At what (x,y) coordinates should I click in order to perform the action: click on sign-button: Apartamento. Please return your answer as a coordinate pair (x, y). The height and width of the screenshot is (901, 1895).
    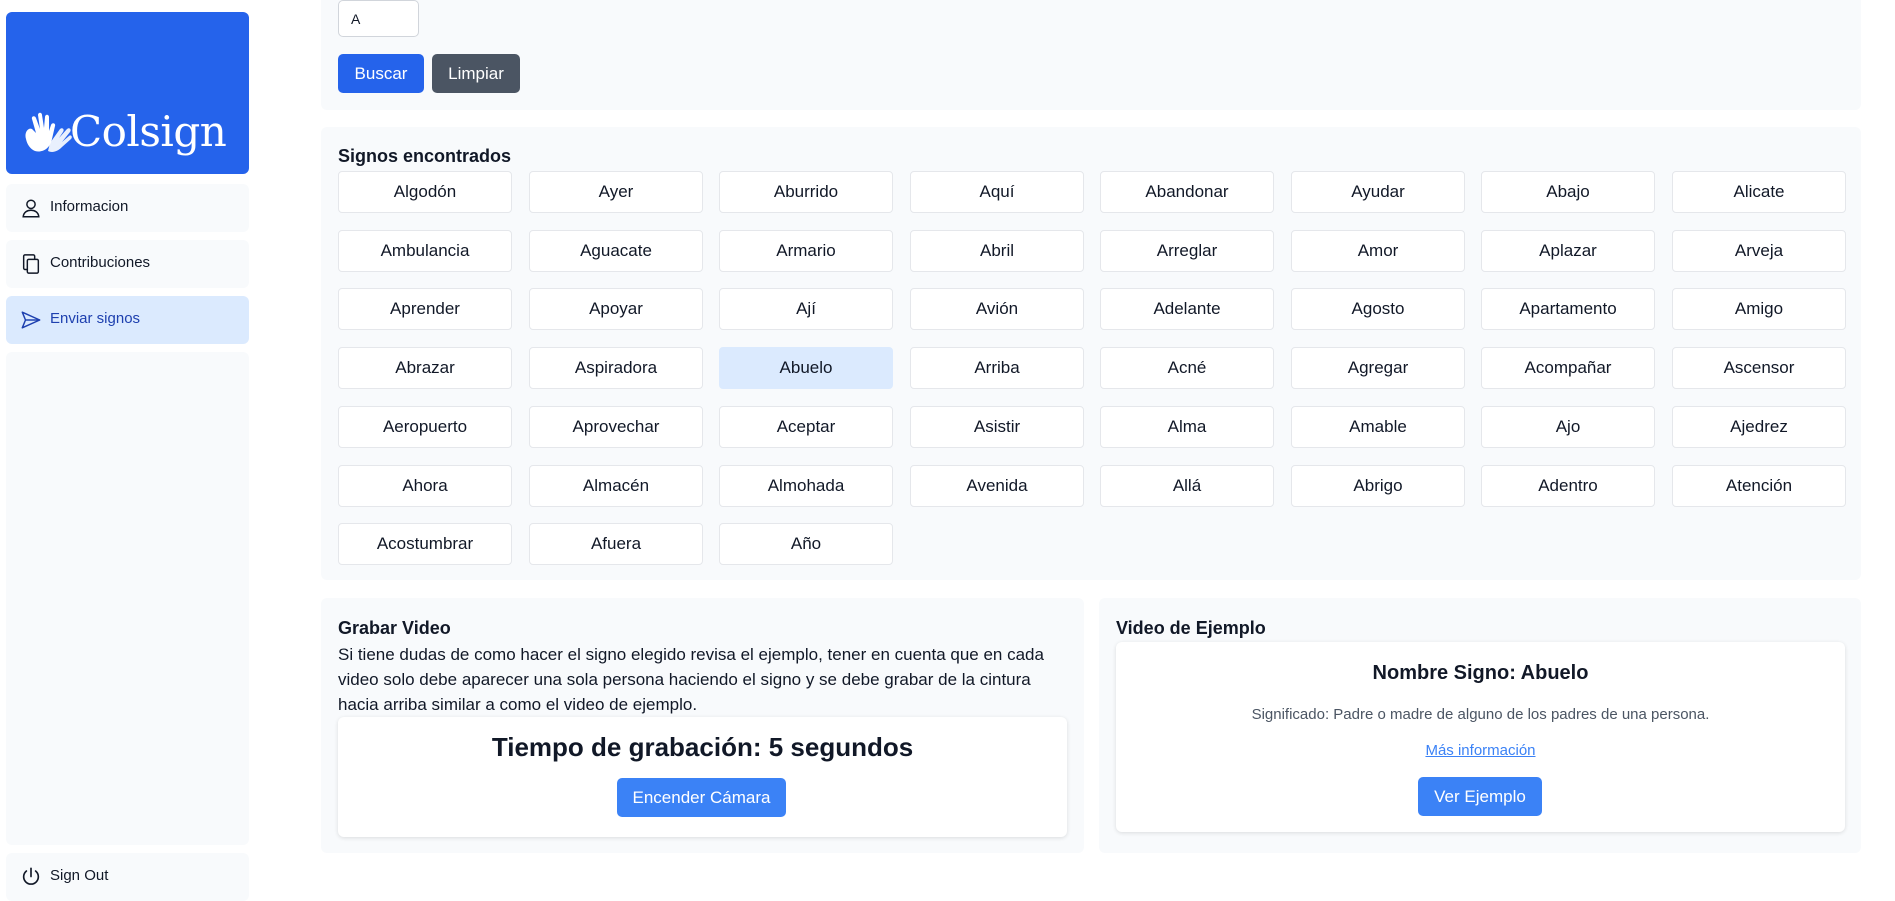
    Looking at the image, I should click on (1568, 309).